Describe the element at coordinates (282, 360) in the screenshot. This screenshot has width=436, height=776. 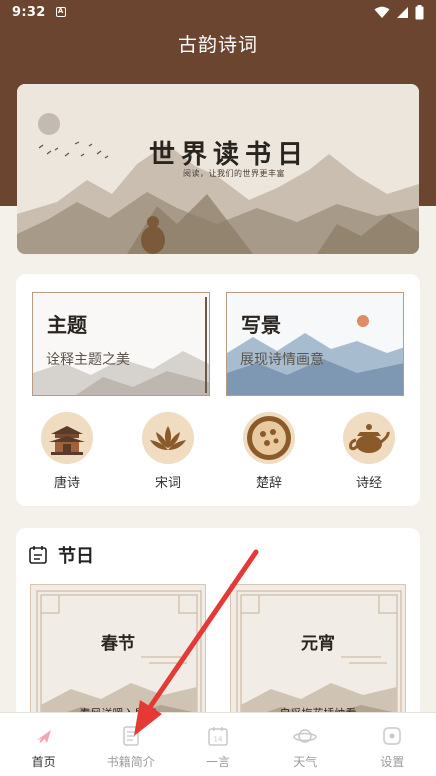
I see `scenery-tile-subtitle: 展现诗情画意` at that location.